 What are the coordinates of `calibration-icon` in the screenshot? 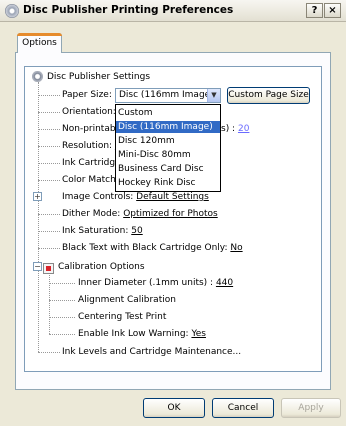 It's located at (48, 268).